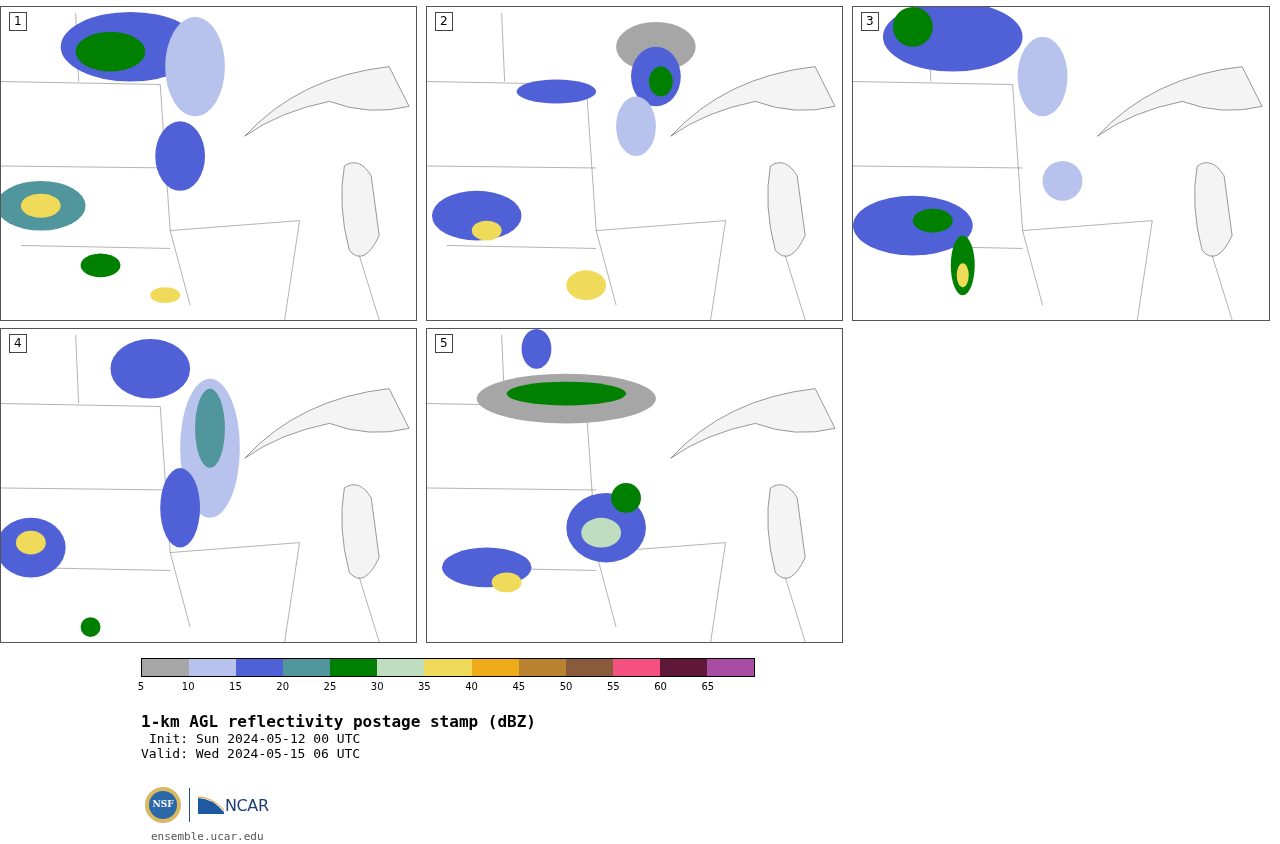 The height and width of the screenshot is (844, 1280). Describe the element at coordinates (251, 753) in the screenshot. I see `valid-time-text: Valid: Wed 2024-05-15 06 UTC` at that location.